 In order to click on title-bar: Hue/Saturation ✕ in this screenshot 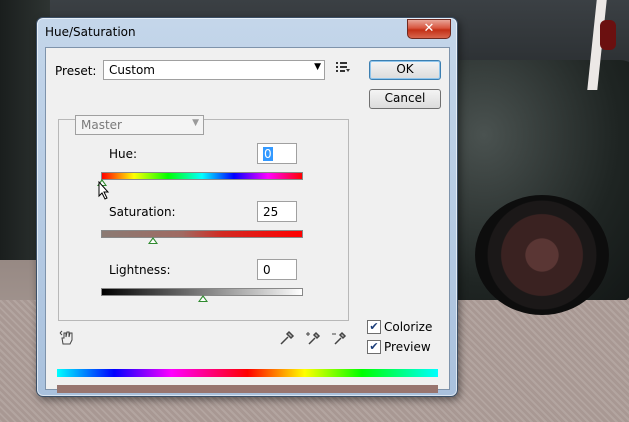, I will do `click(247, 32)`.